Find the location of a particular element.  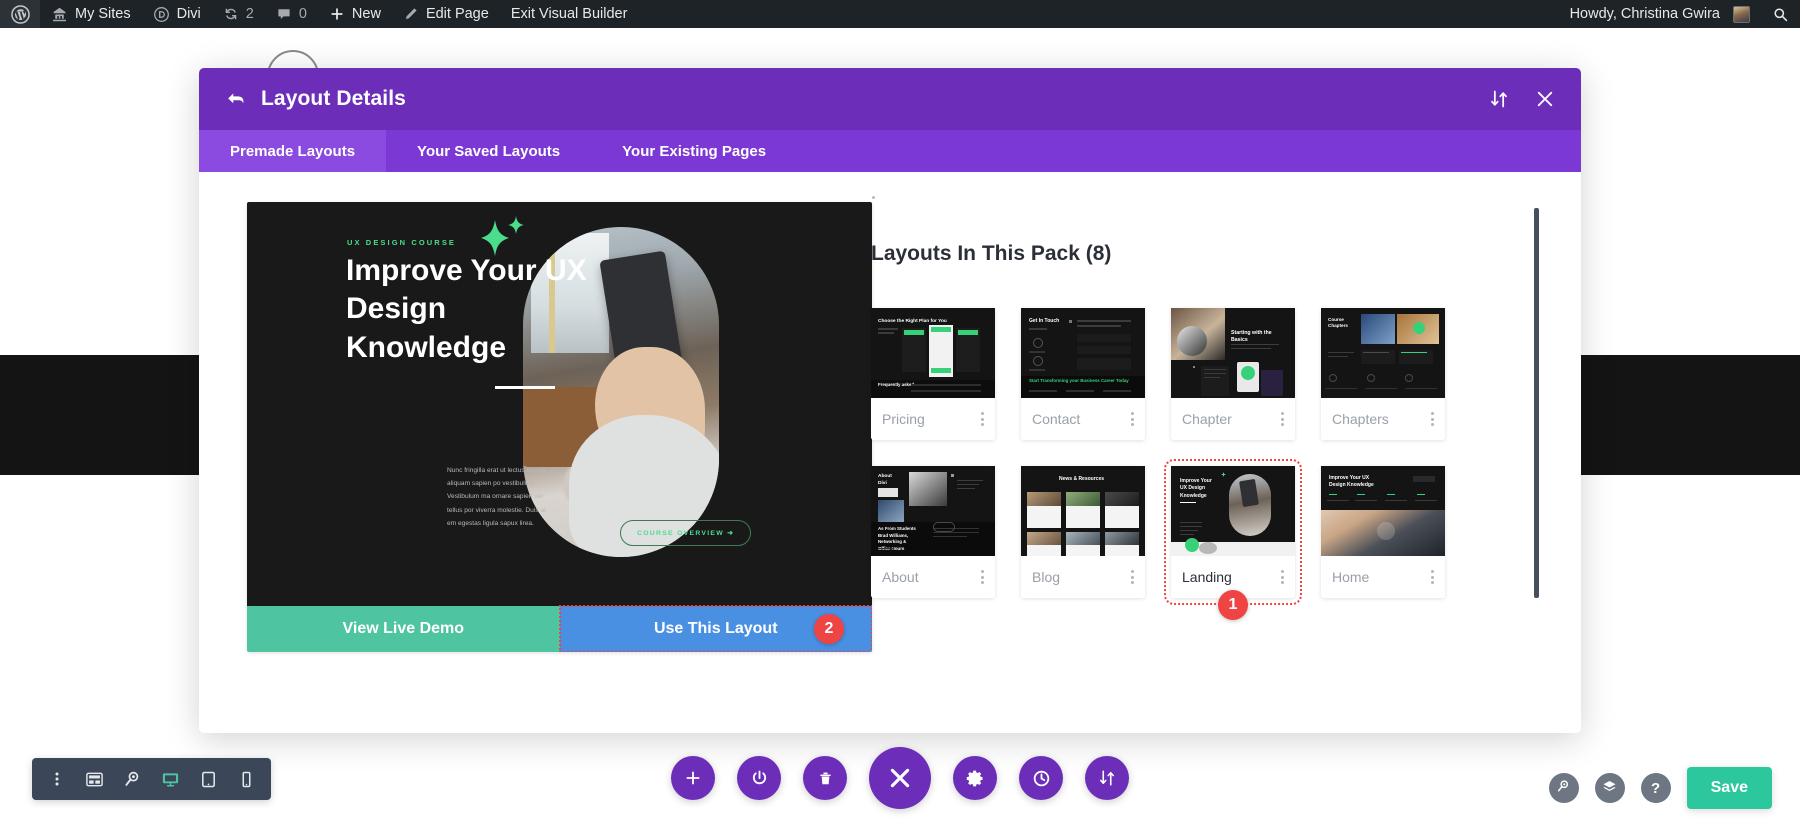

adminbar-item-howdy: Howdy, Christina Gwira is located at coordinates (1660, 14).